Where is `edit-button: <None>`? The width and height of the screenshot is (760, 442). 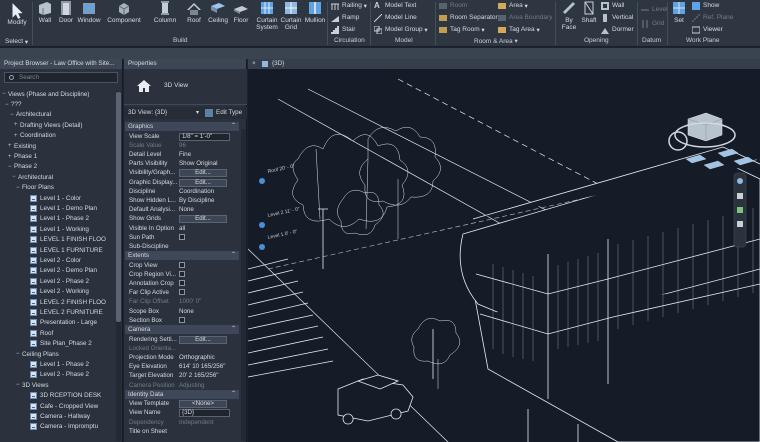
edit-button: <None> is located at coordinates (203, 404).